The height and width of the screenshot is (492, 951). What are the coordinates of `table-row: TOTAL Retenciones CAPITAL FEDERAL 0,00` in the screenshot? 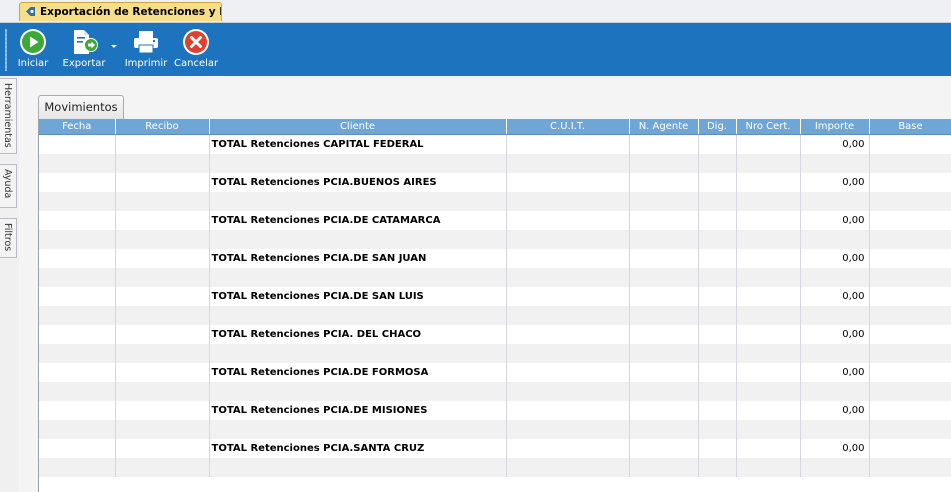 It's located at (495, 144).